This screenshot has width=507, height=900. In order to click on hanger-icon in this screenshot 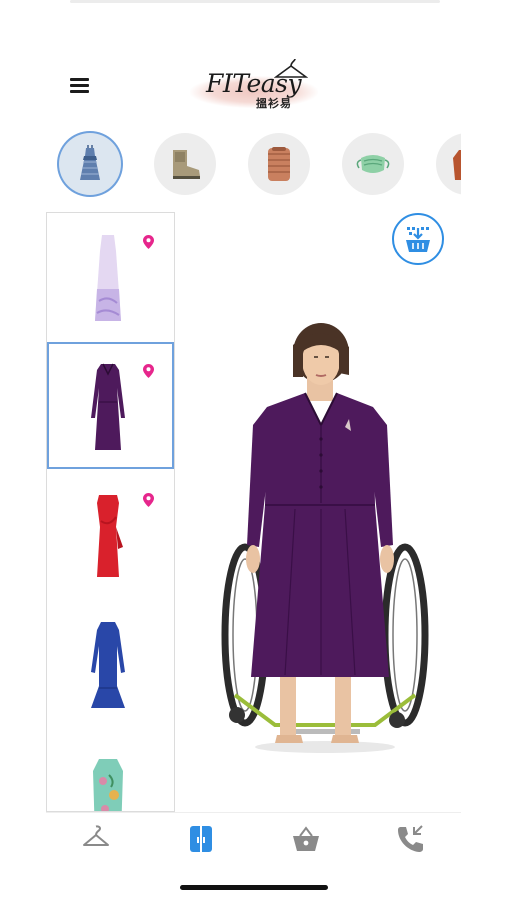, I will do `click(96, 835)`.